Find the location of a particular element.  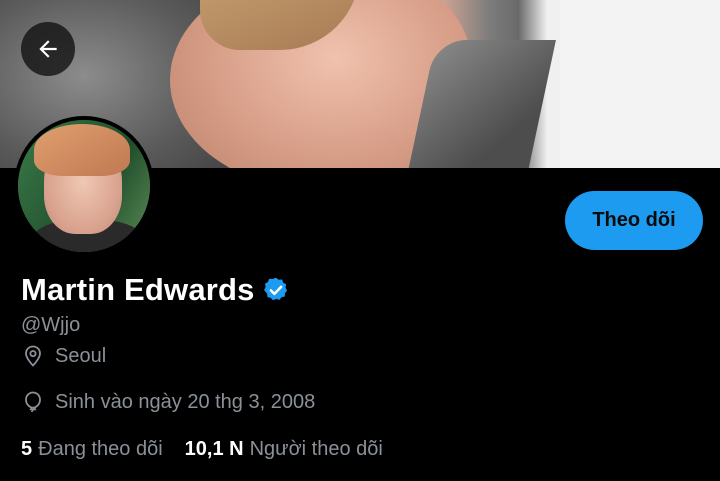

followers-label: Người theo dõi is located at coordinates (316, 449).